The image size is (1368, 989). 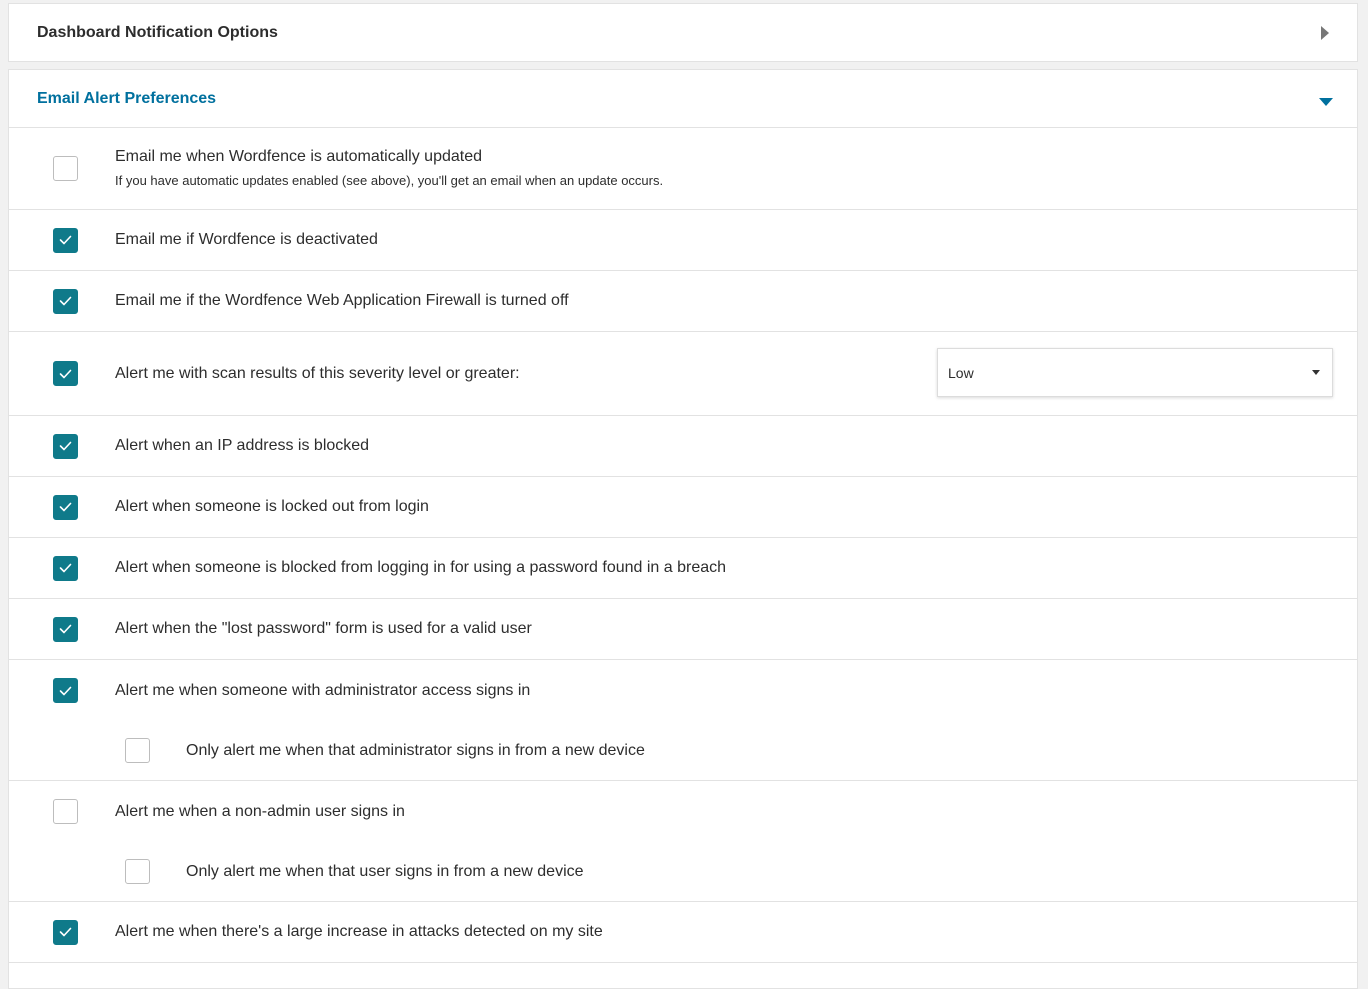 I want to click on nonadmin-signin-checkbox-cell, so click(x=65, y=811).